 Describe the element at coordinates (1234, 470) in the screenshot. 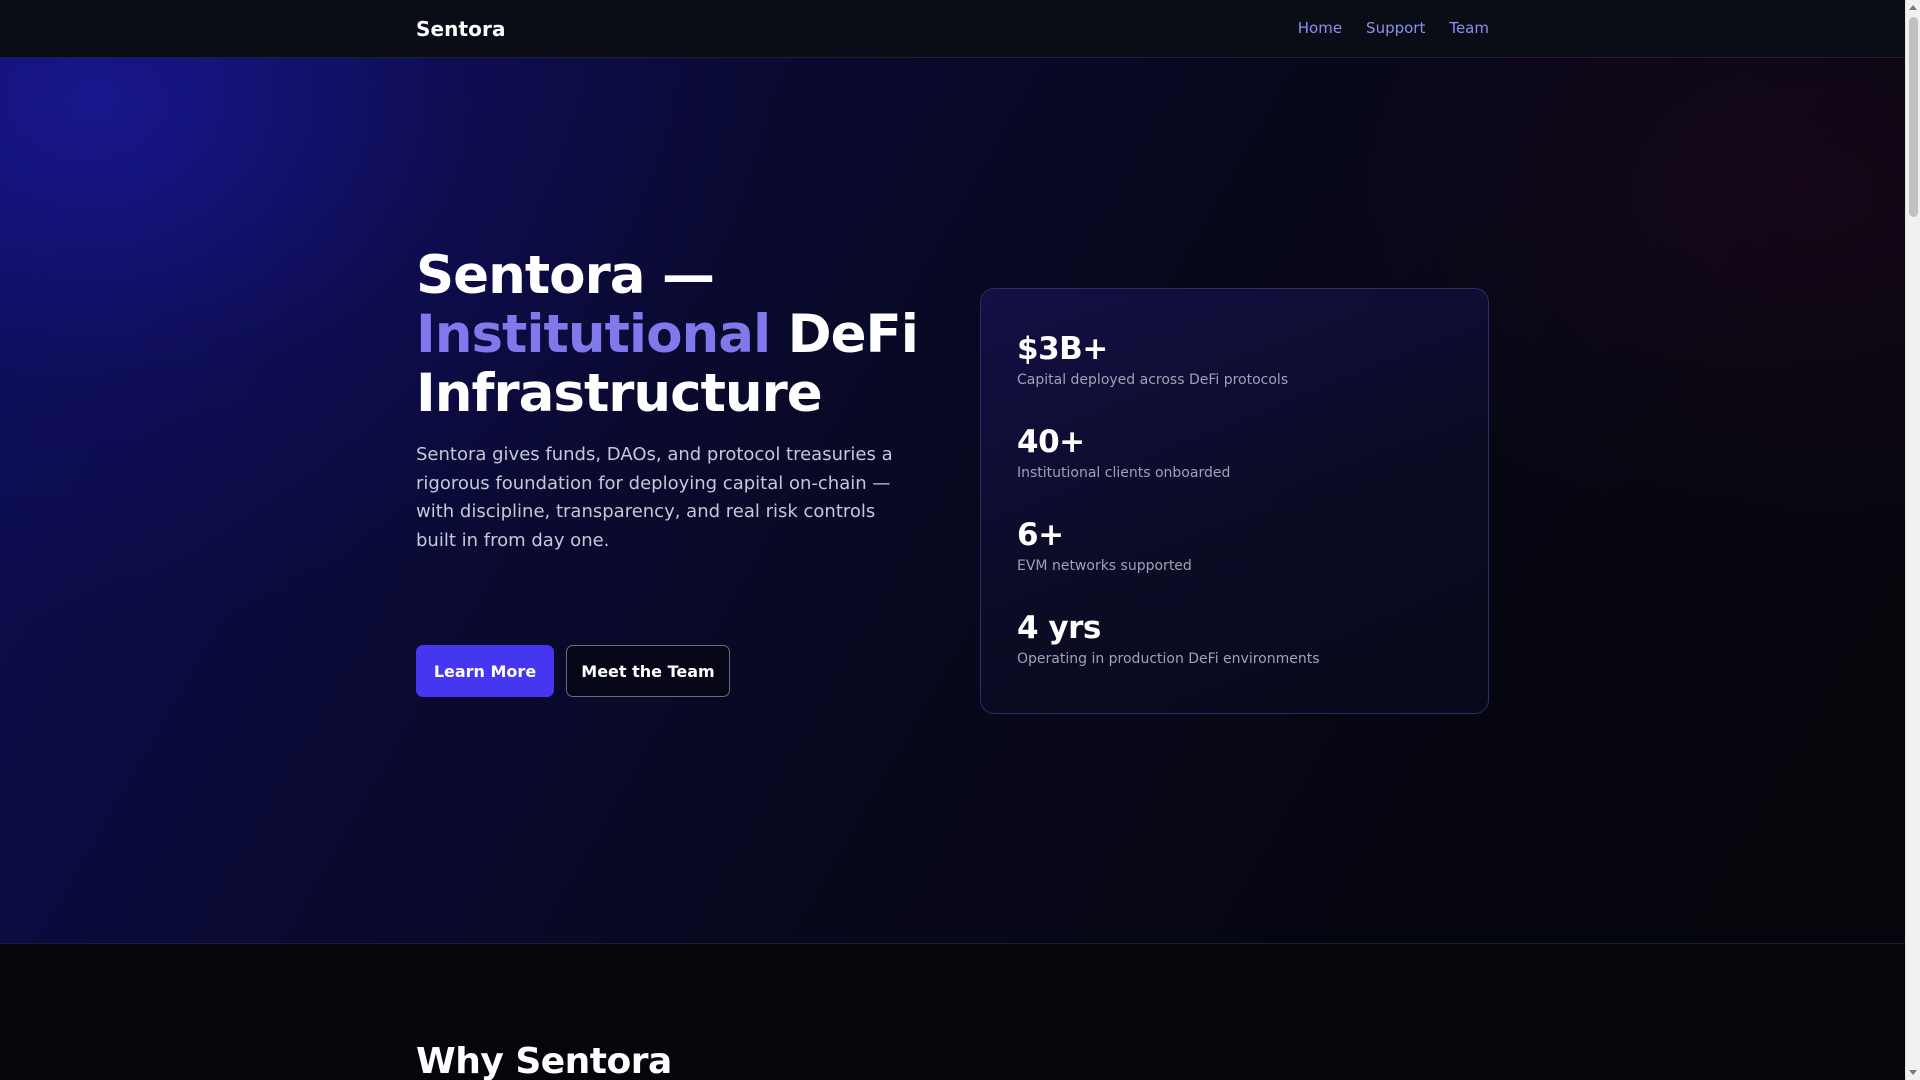

I see `stat-item: 40+ Institutional clients onboarded` at that location.